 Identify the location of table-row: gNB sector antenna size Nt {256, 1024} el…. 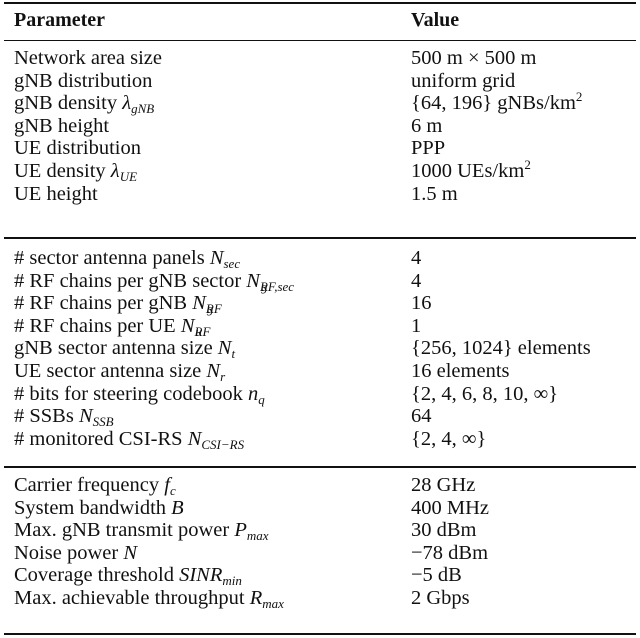
(320, 348).